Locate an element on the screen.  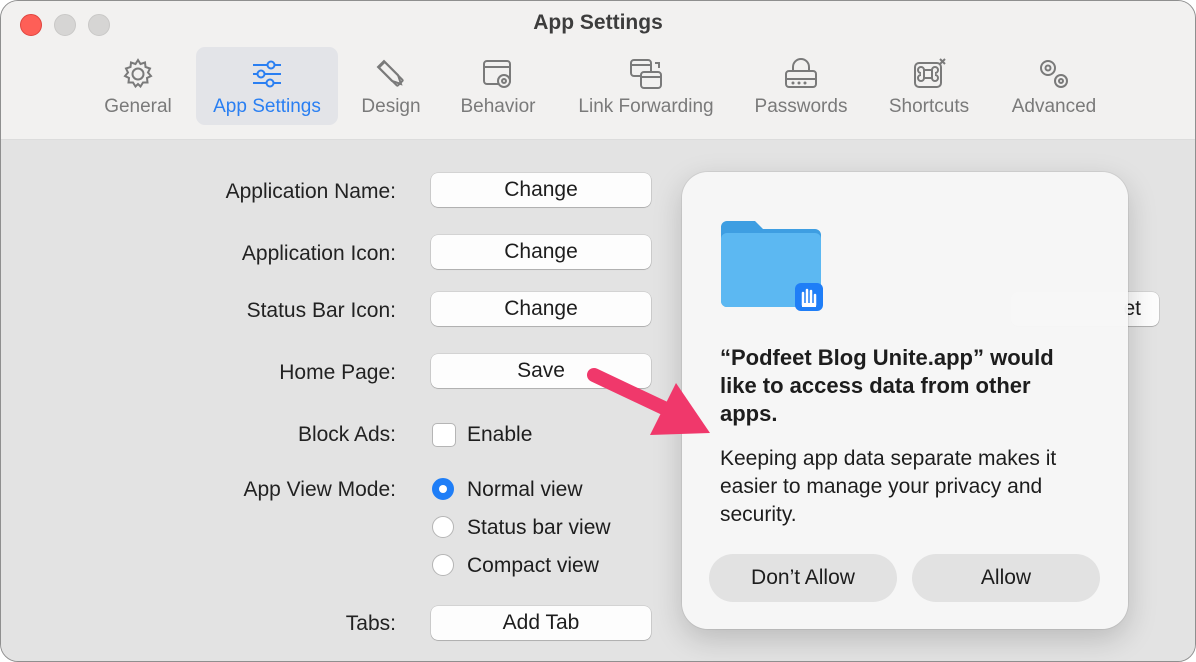
window-gear-icon is located at coordinates (497, 74).